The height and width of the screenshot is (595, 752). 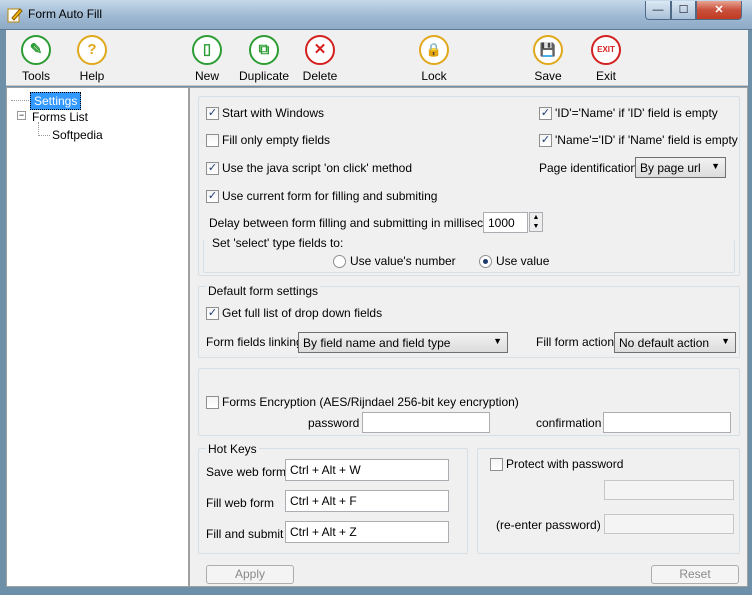 I want to click on default-form-settings-label: Default form settings, so click(x=263, y=291).